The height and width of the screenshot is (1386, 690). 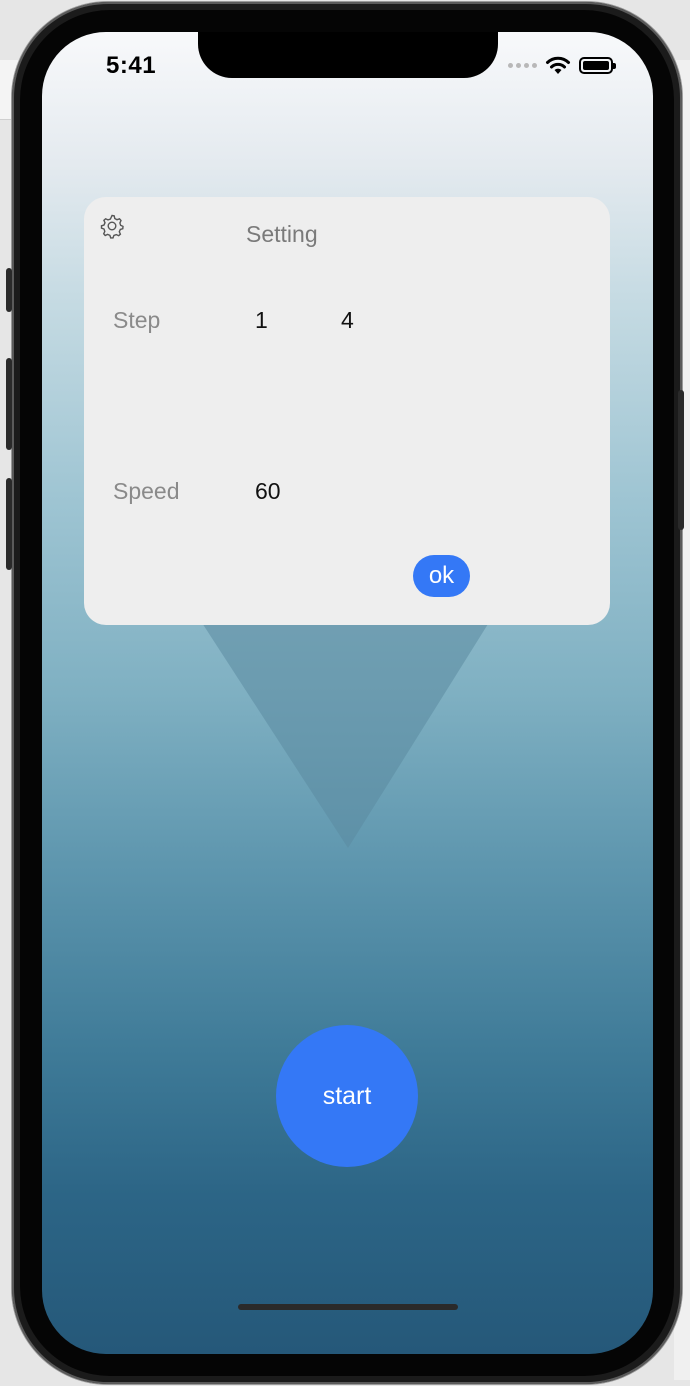 I want to click on step-value-1: 1, so click(x=261, y=320).